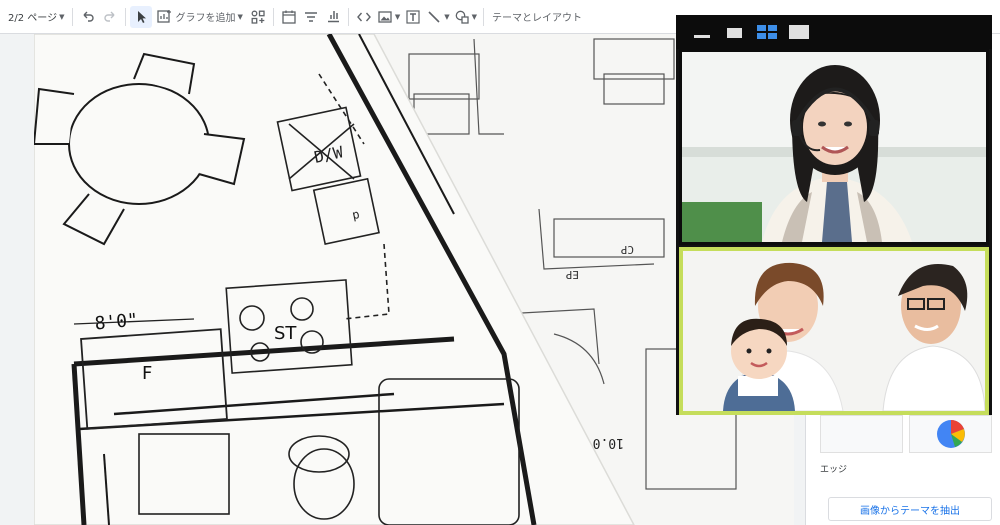 The image size is (1000, 525). I want to click on embed-url-button, so click(364, 17).